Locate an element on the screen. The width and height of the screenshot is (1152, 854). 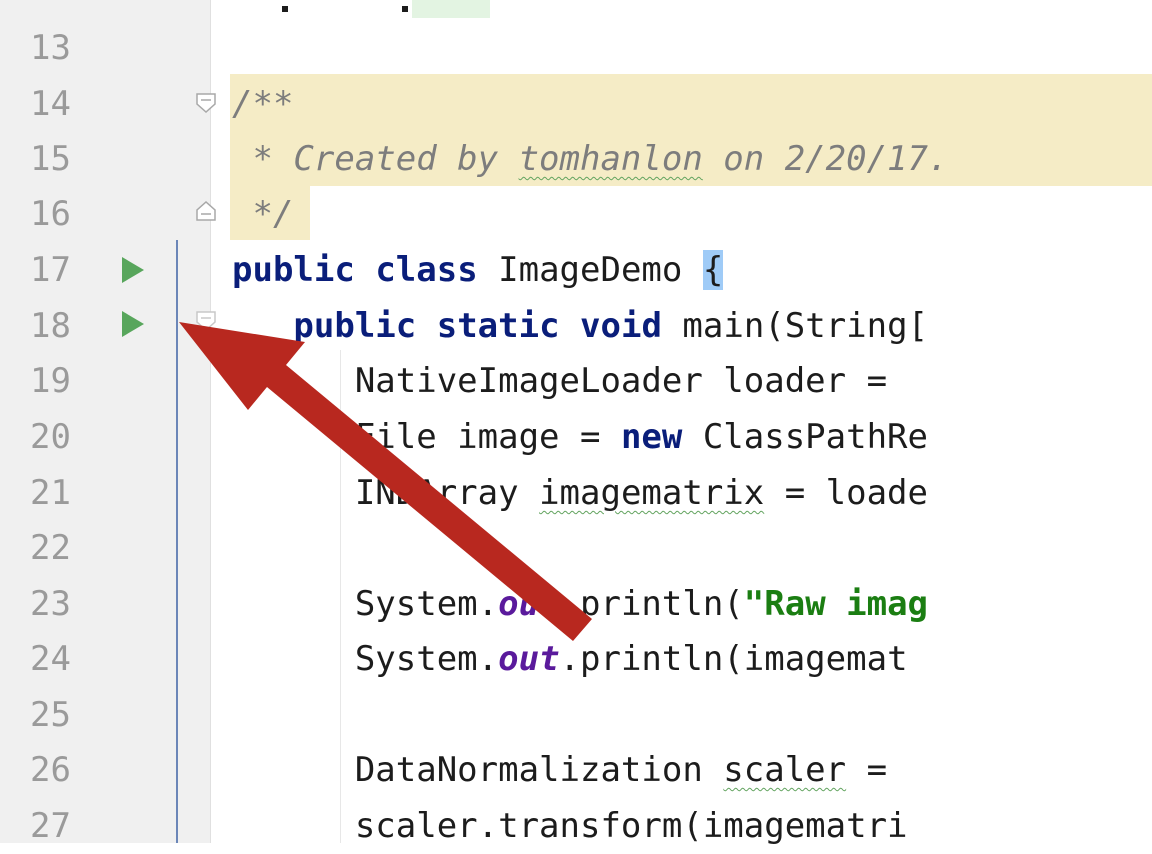
code-text: ClassPathRe is located at coordinates (805, 437).